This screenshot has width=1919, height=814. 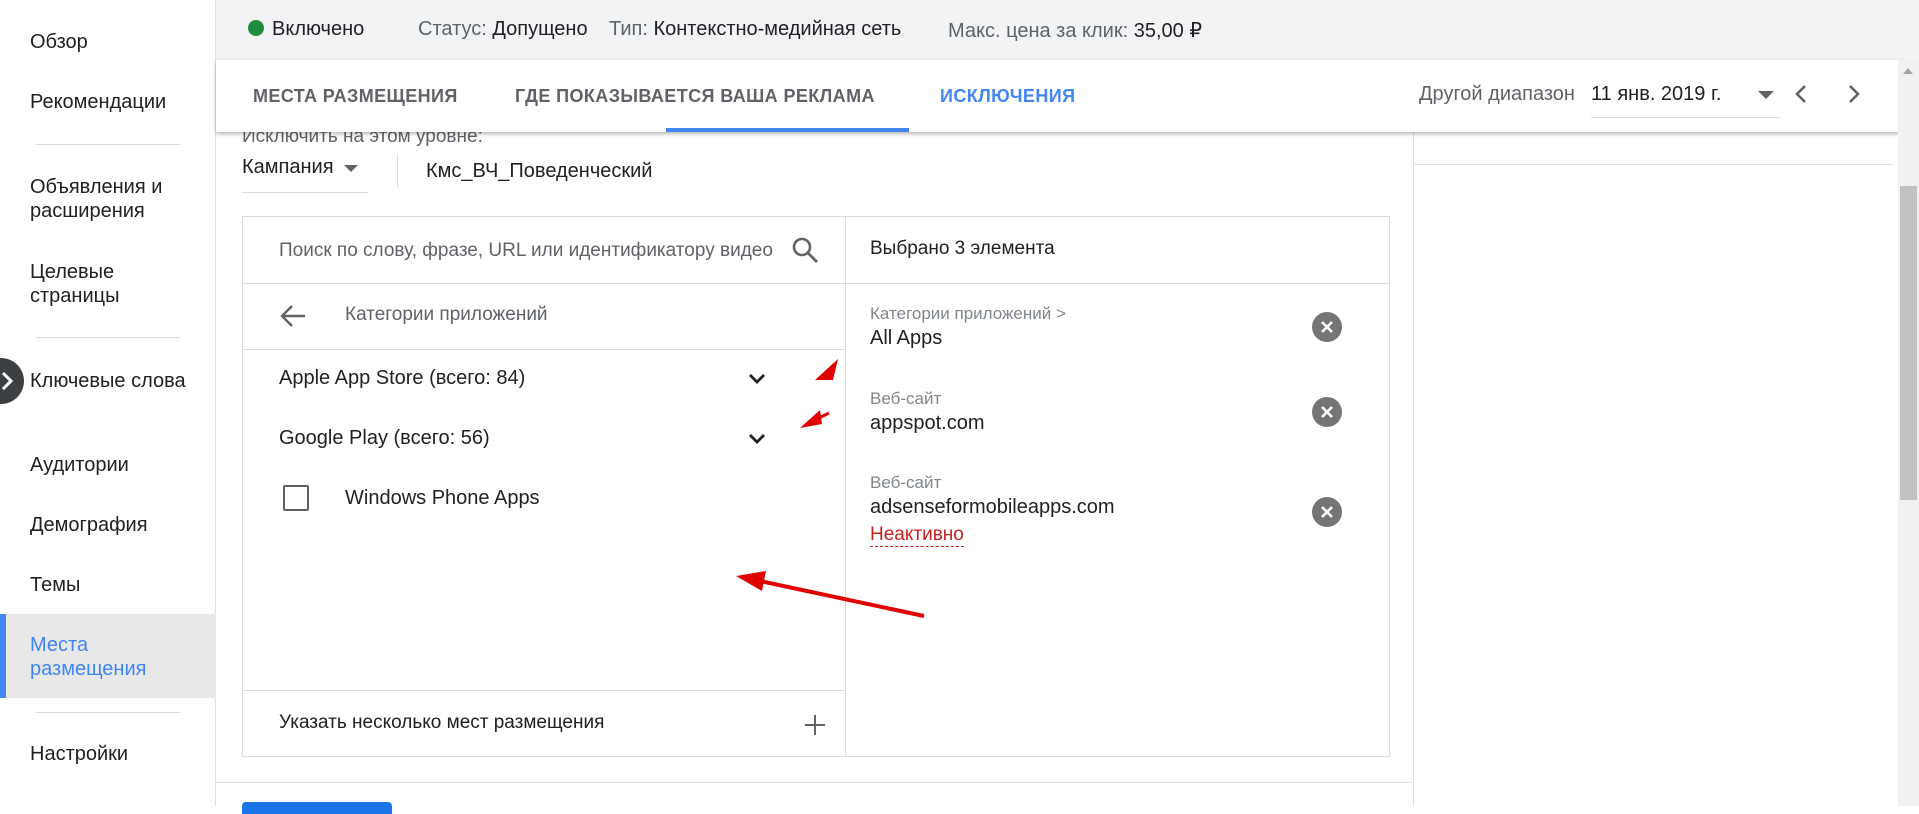 I want to click on save-button, so click(x=317, y=808).